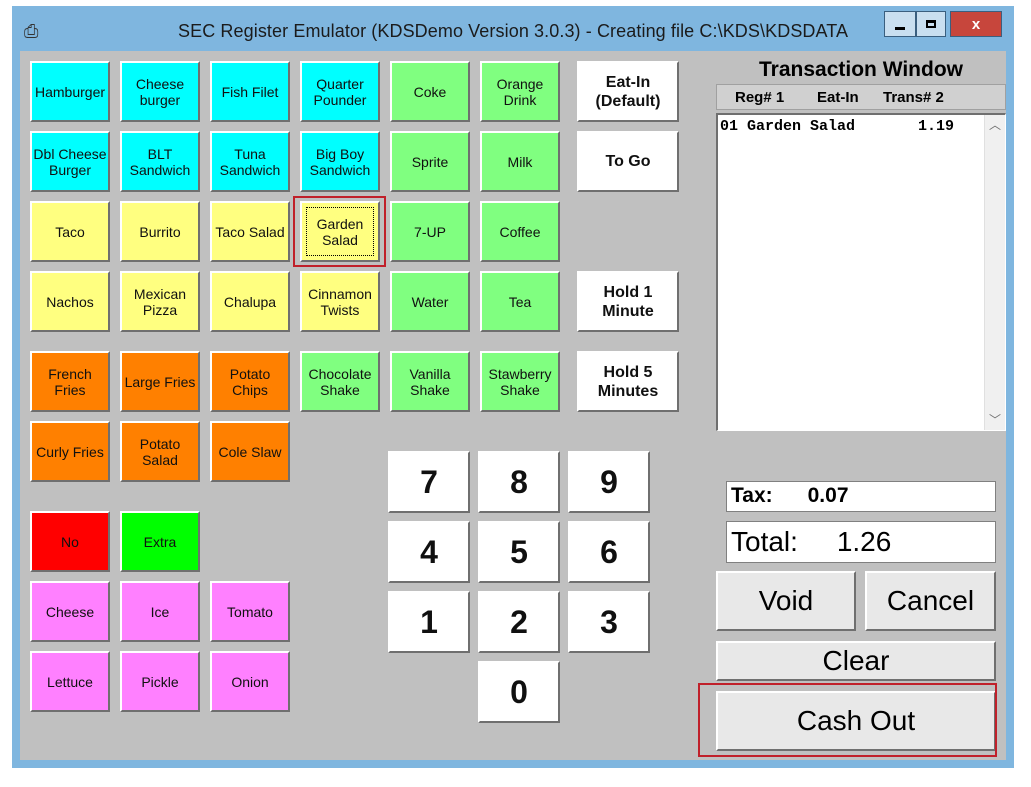  Describe the element at coordinates (930, 601) in the screenshot. I see `cancel-button: Cancel` at that location.